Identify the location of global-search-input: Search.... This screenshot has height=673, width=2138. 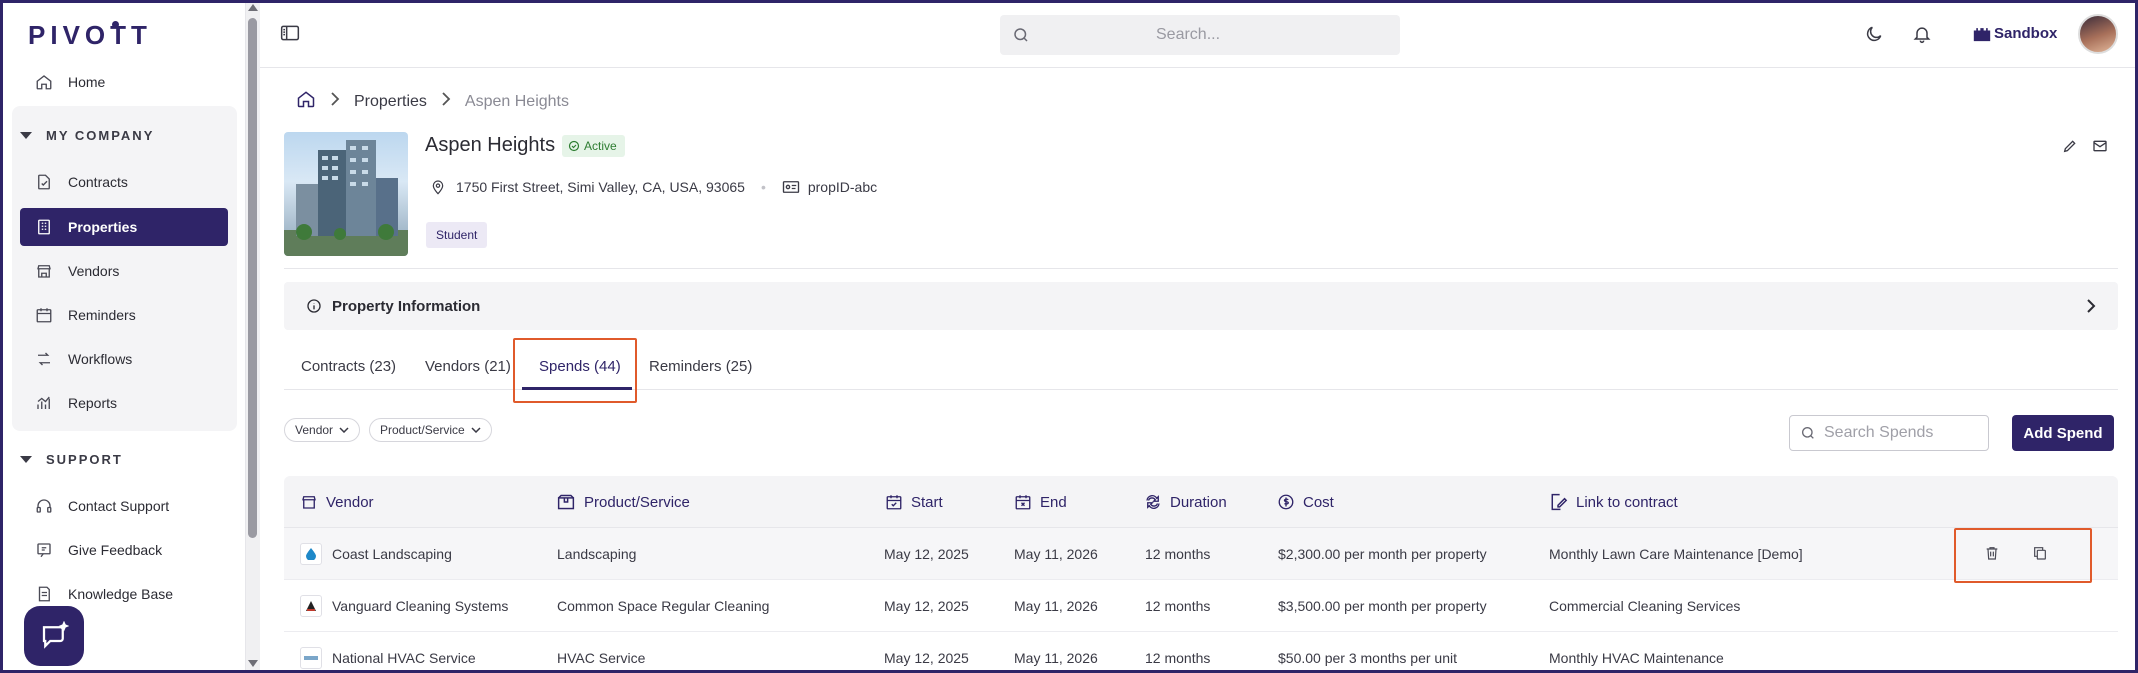
(1200, 35).